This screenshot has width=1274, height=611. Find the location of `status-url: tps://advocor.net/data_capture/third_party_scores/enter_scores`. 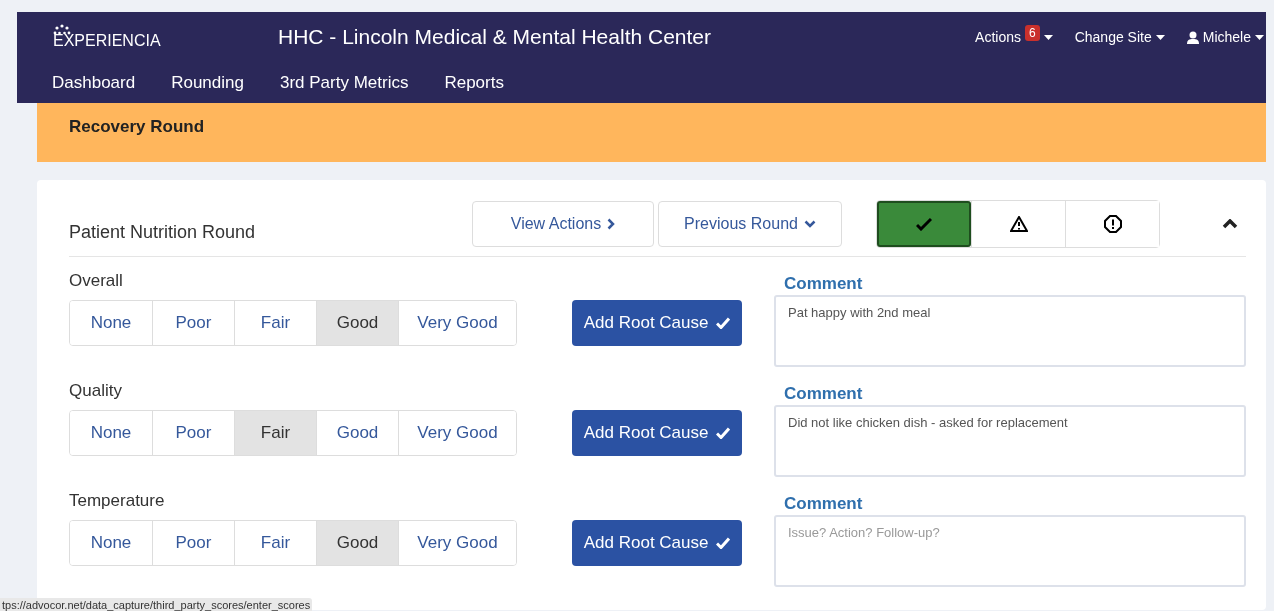

status-url: tps://advocor.net/data_capture/third_party_scores/enter_scores is located at coordinates (156, 604).